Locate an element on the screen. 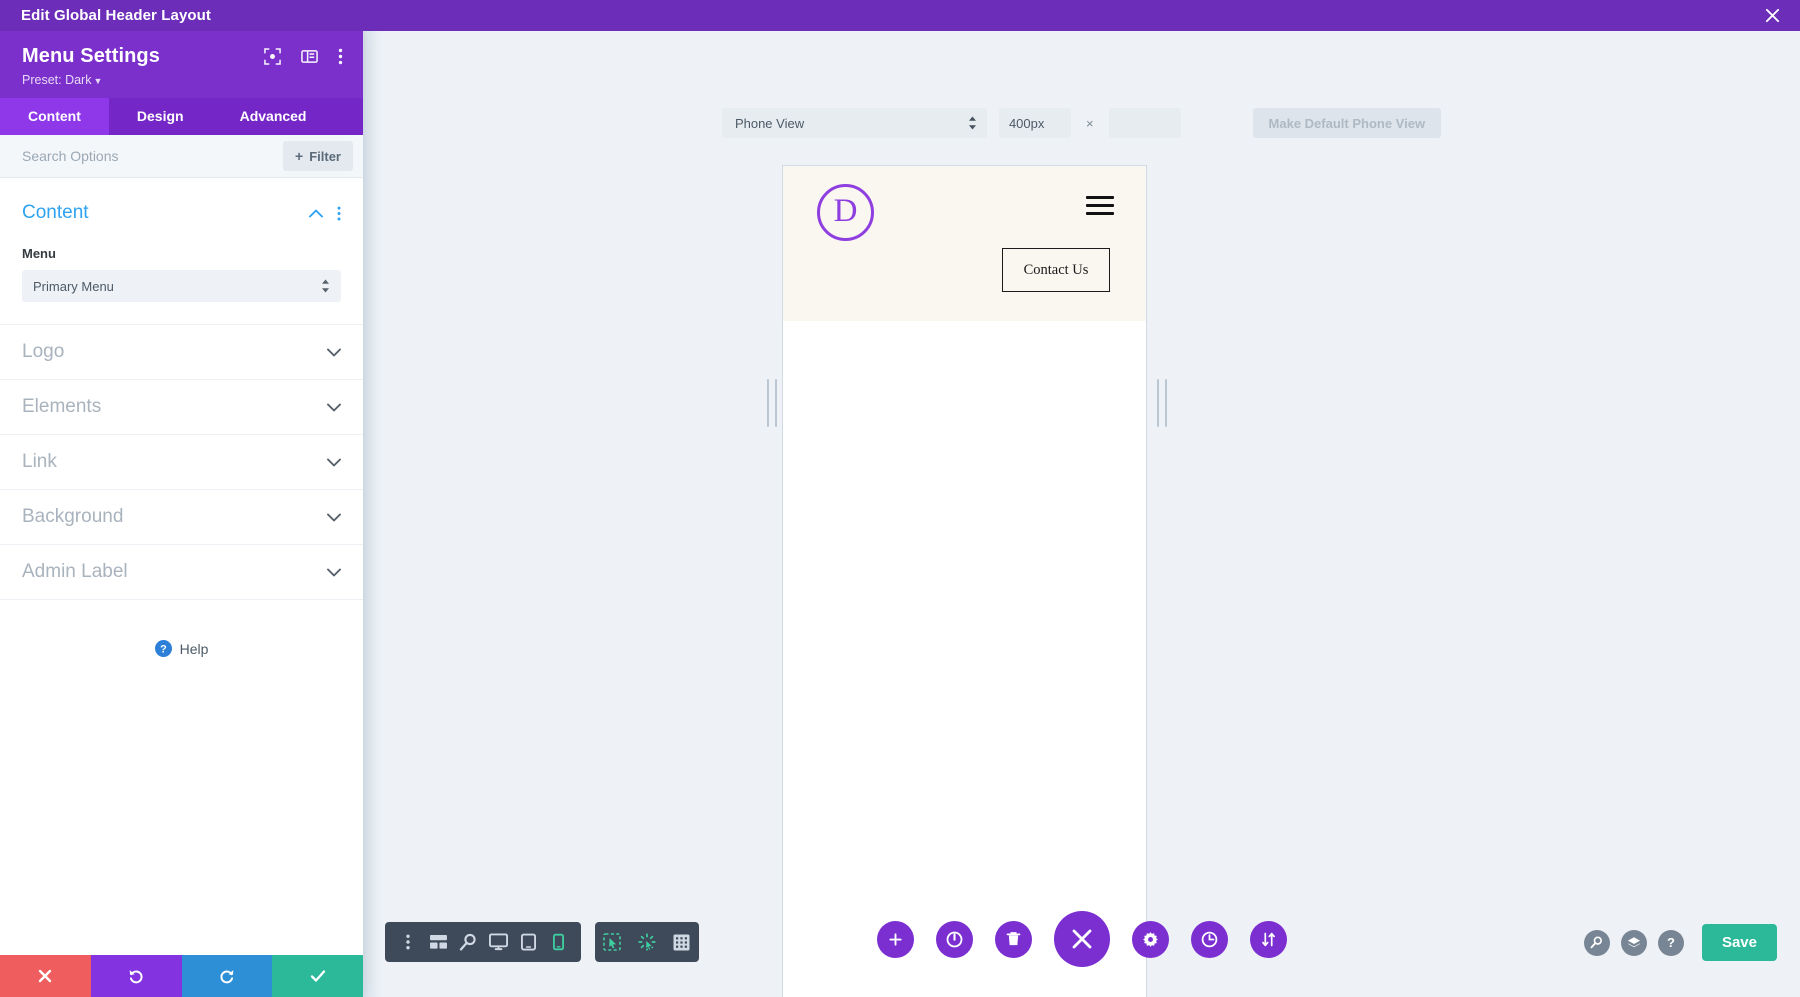 The height and width of the screenshot is (997, 1800). filter-button: + Filter is located at coordinates (318, 156).